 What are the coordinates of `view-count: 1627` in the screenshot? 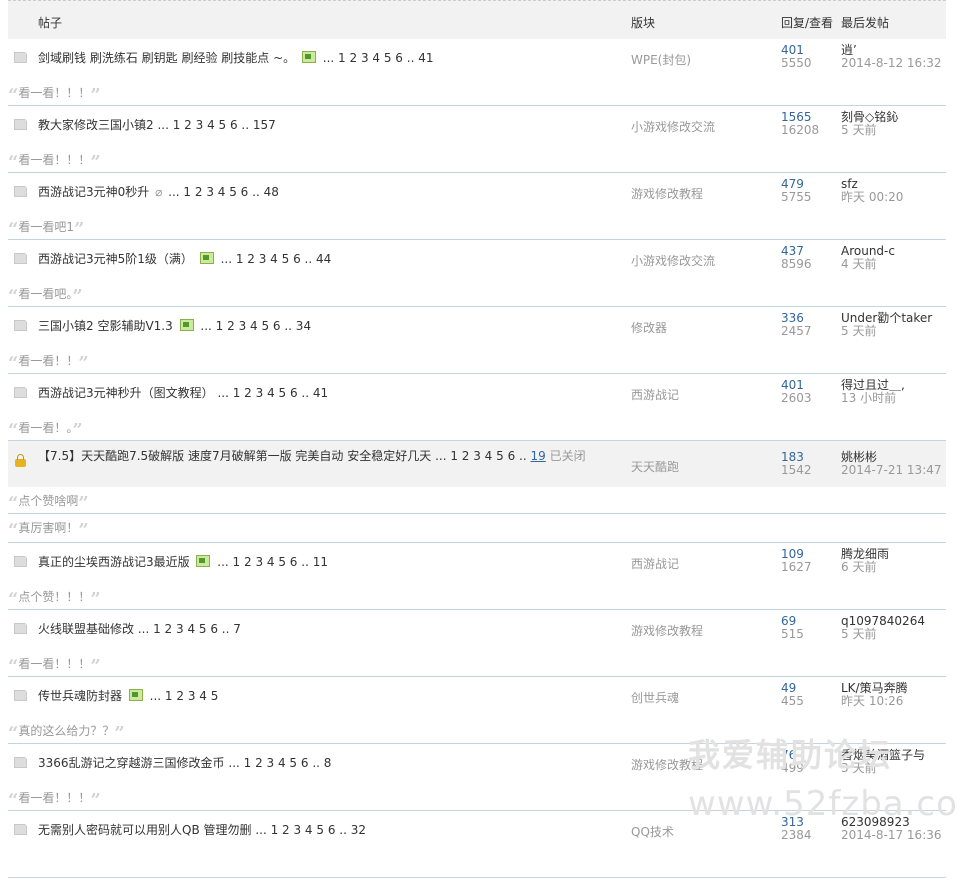 It's located at (796, 567).